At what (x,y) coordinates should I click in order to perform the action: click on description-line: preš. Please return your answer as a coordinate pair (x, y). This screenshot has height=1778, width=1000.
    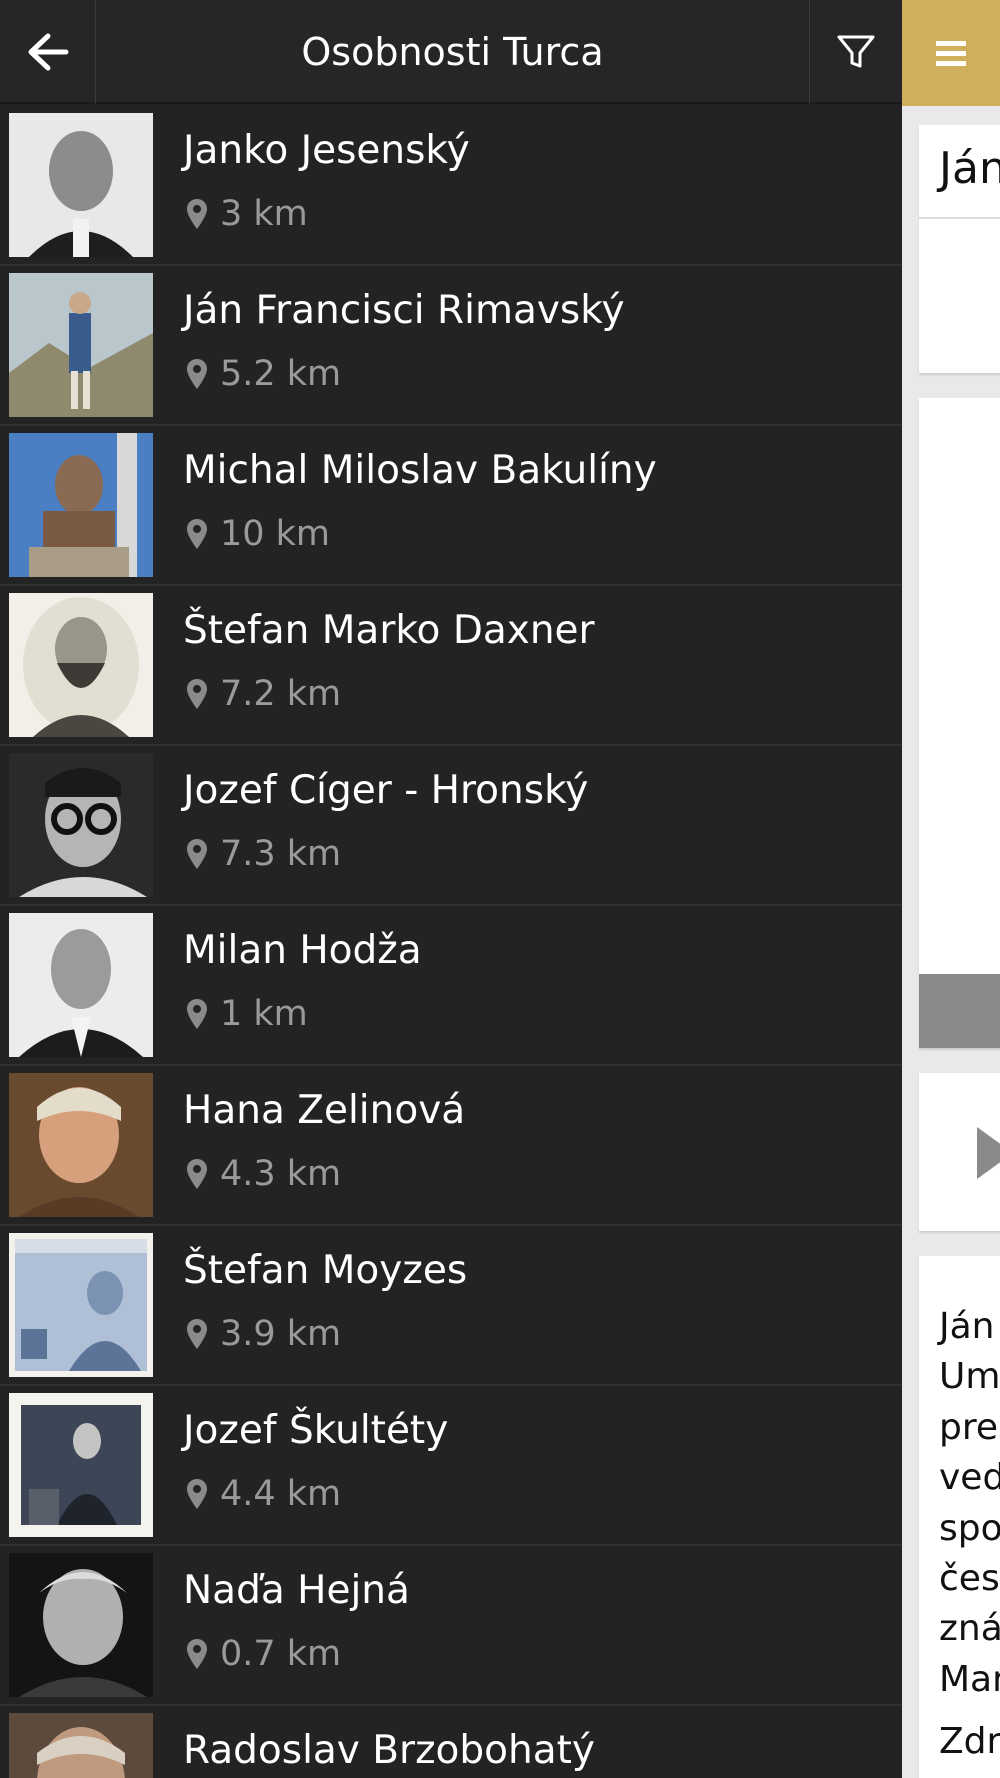
    Looking at the image, I should click on (969, 1427).